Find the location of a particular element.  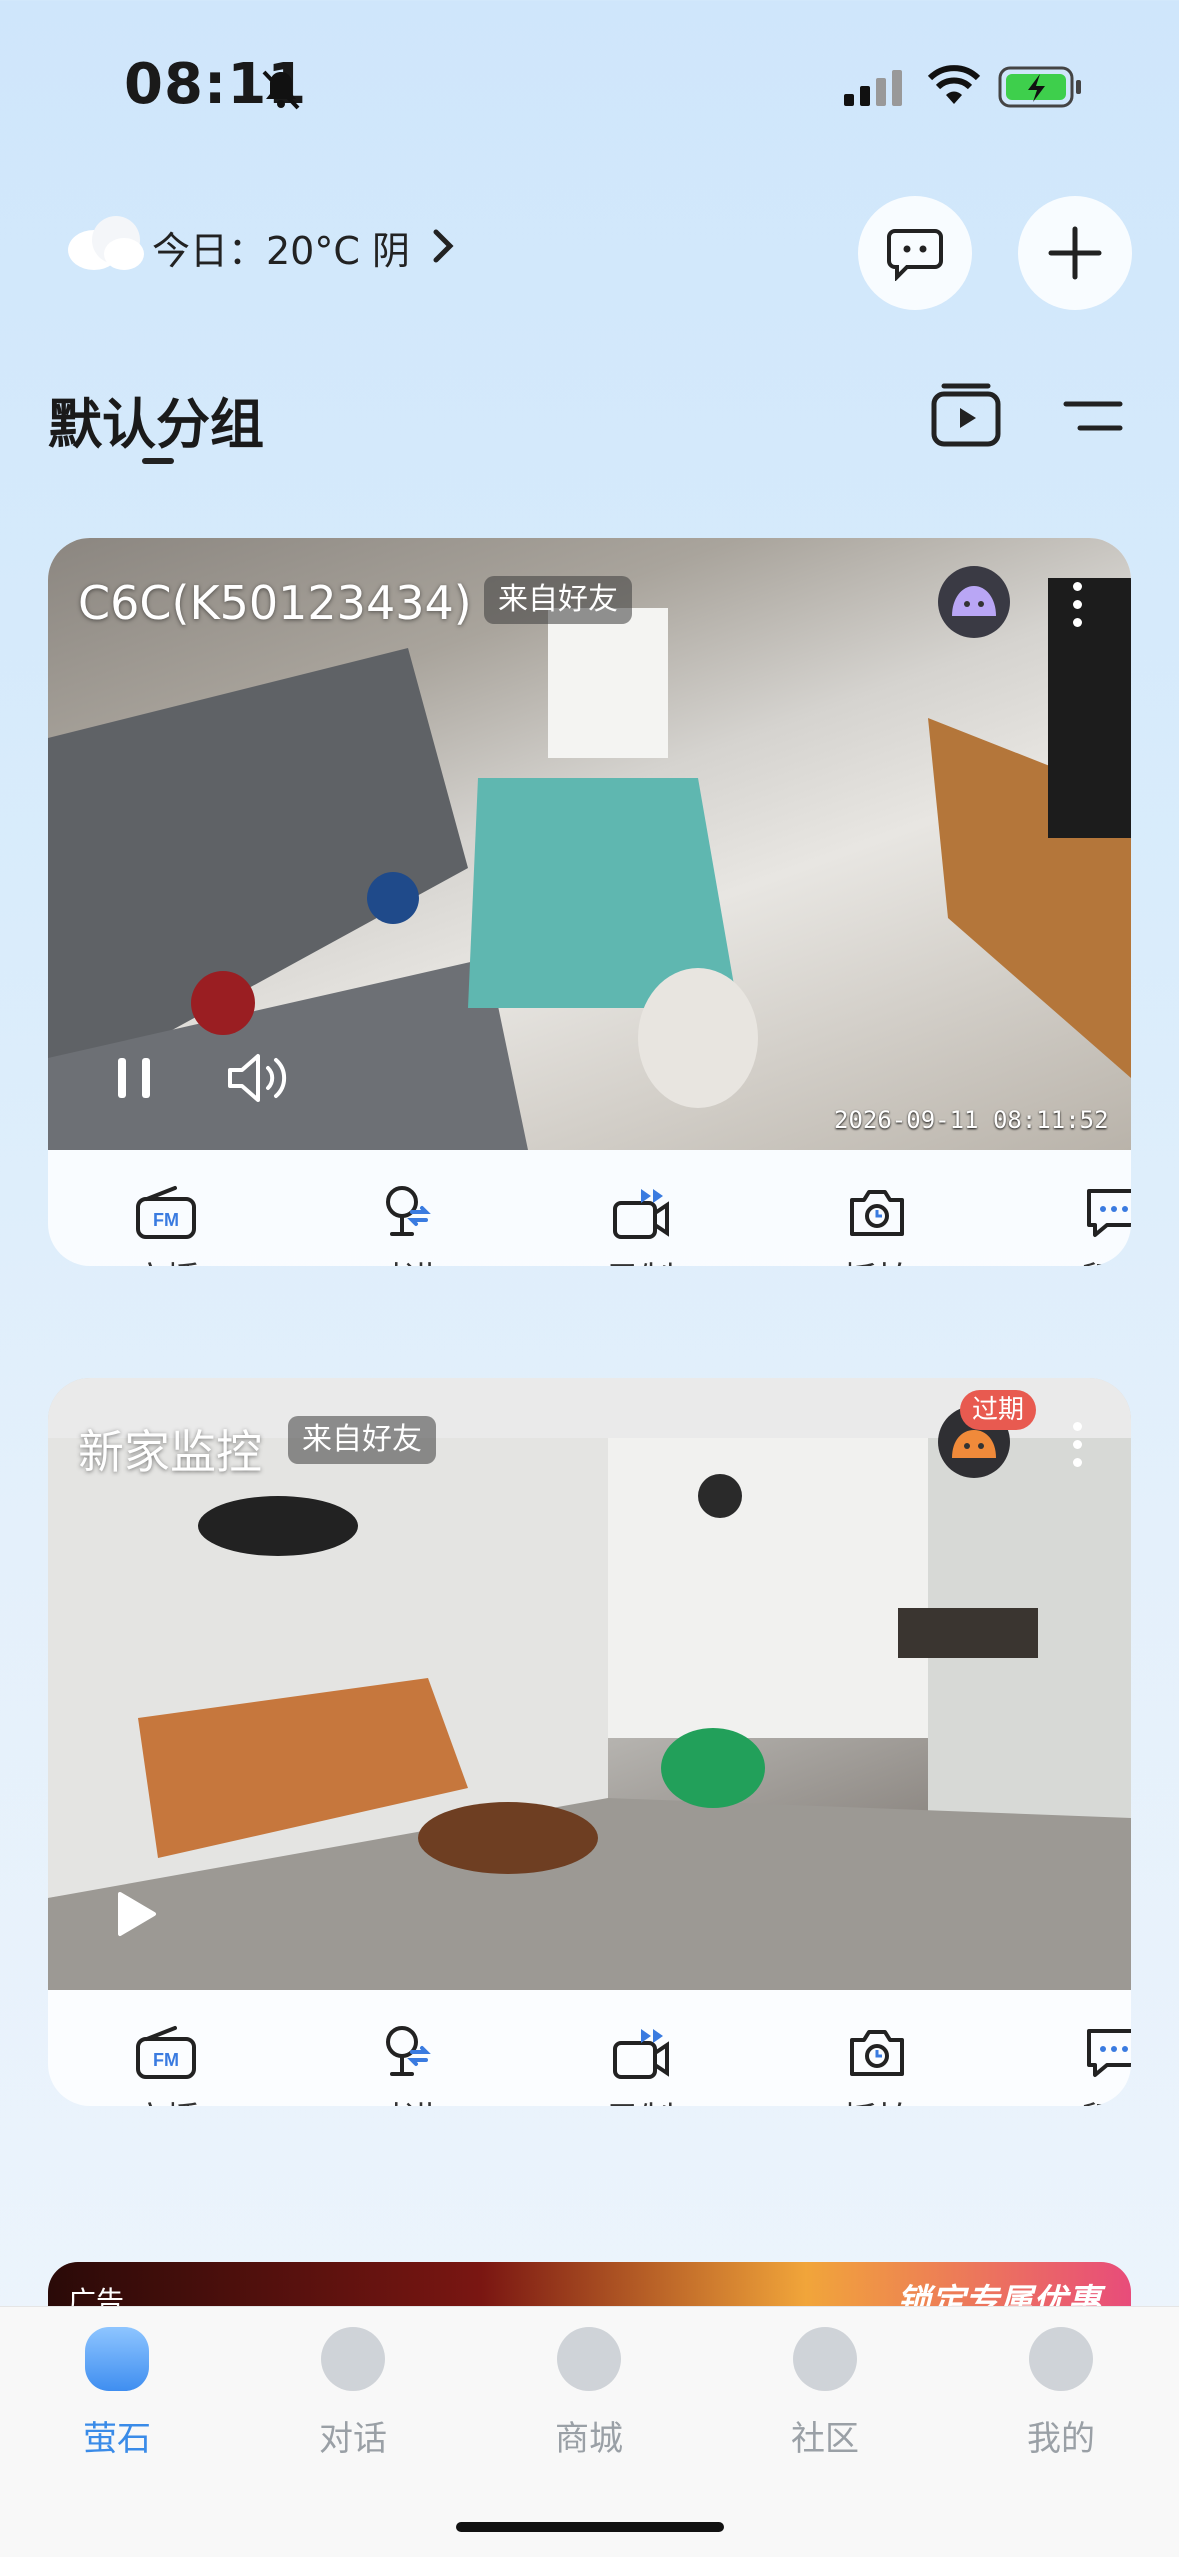

expired-badge: 过期 is located at coordinates (998, 1410).